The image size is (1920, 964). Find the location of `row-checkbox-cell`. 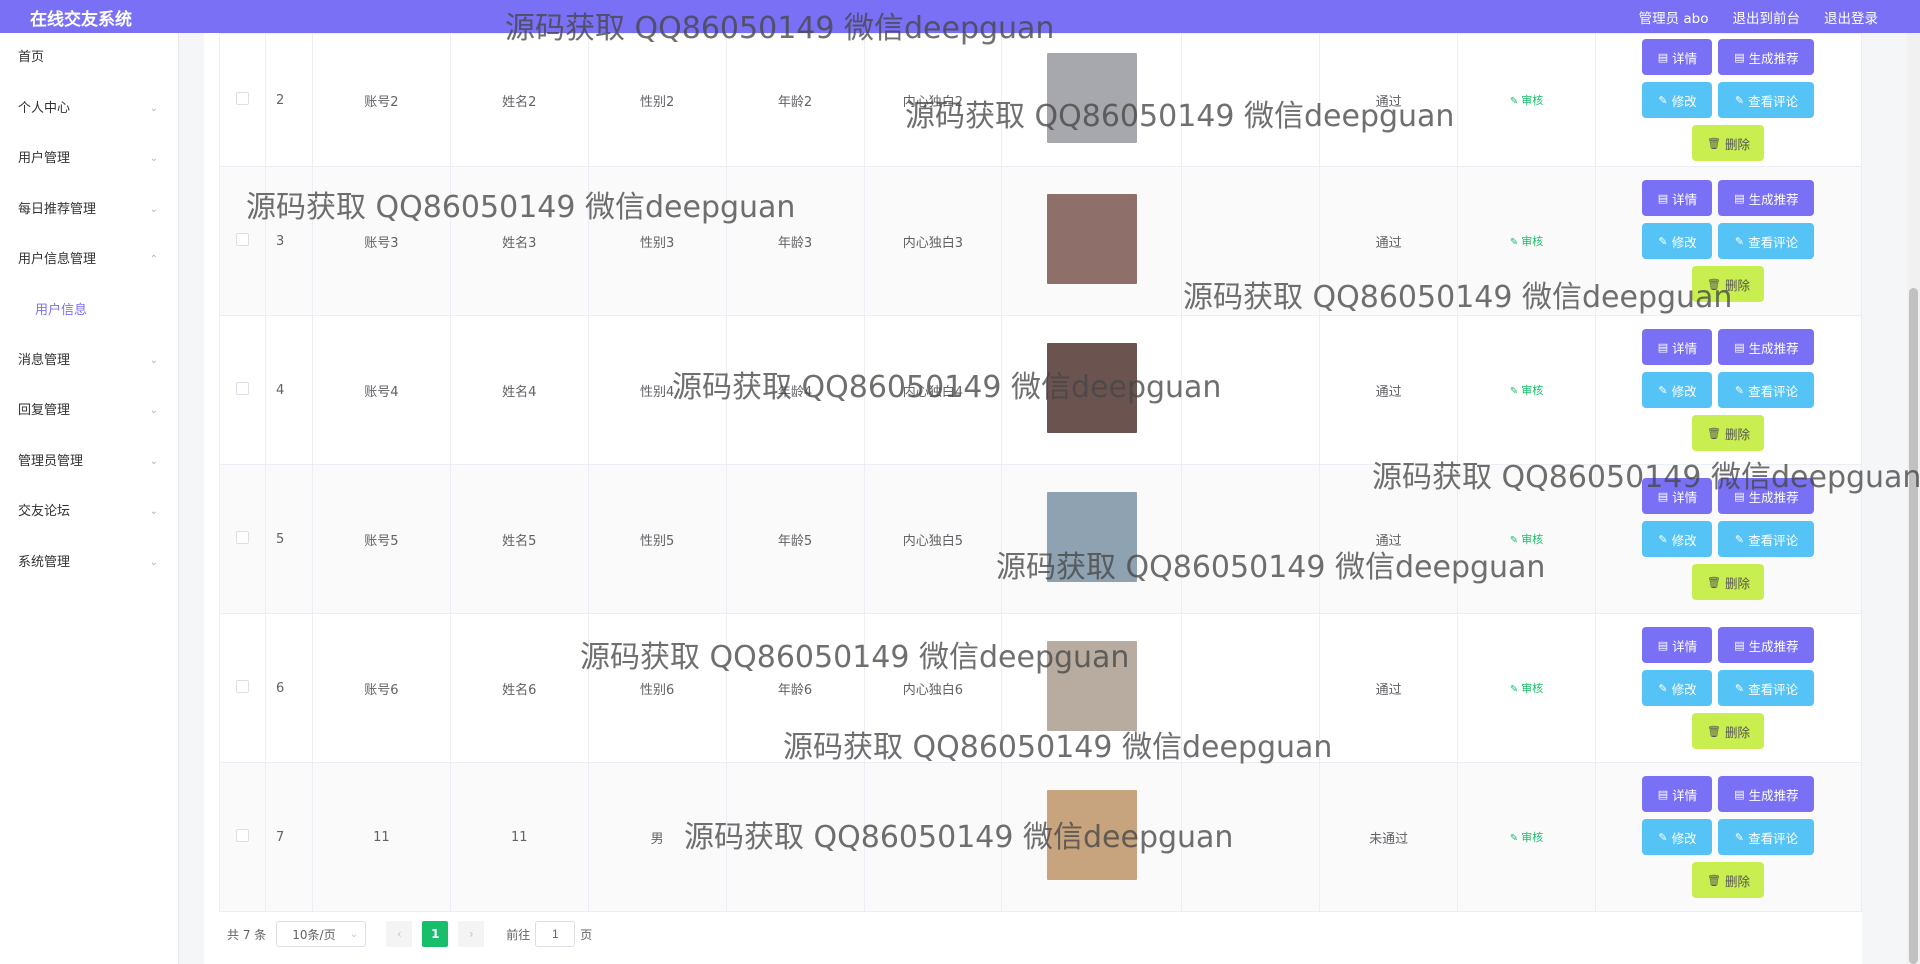

row-checkbox-cell is located at coordinates (242, 539).